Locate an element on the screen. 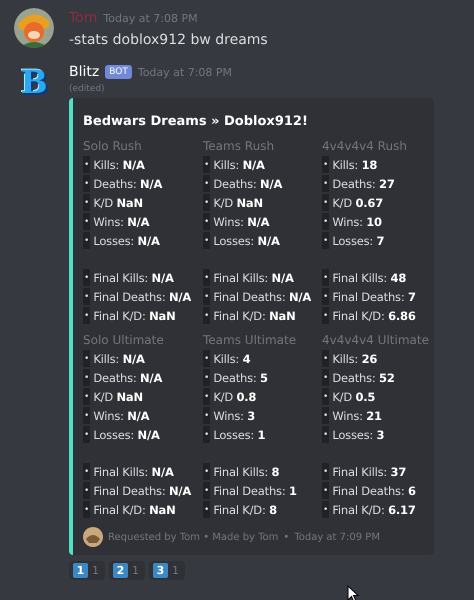  stat-line: Deaths: 5 is located at coordinates (240, 377).